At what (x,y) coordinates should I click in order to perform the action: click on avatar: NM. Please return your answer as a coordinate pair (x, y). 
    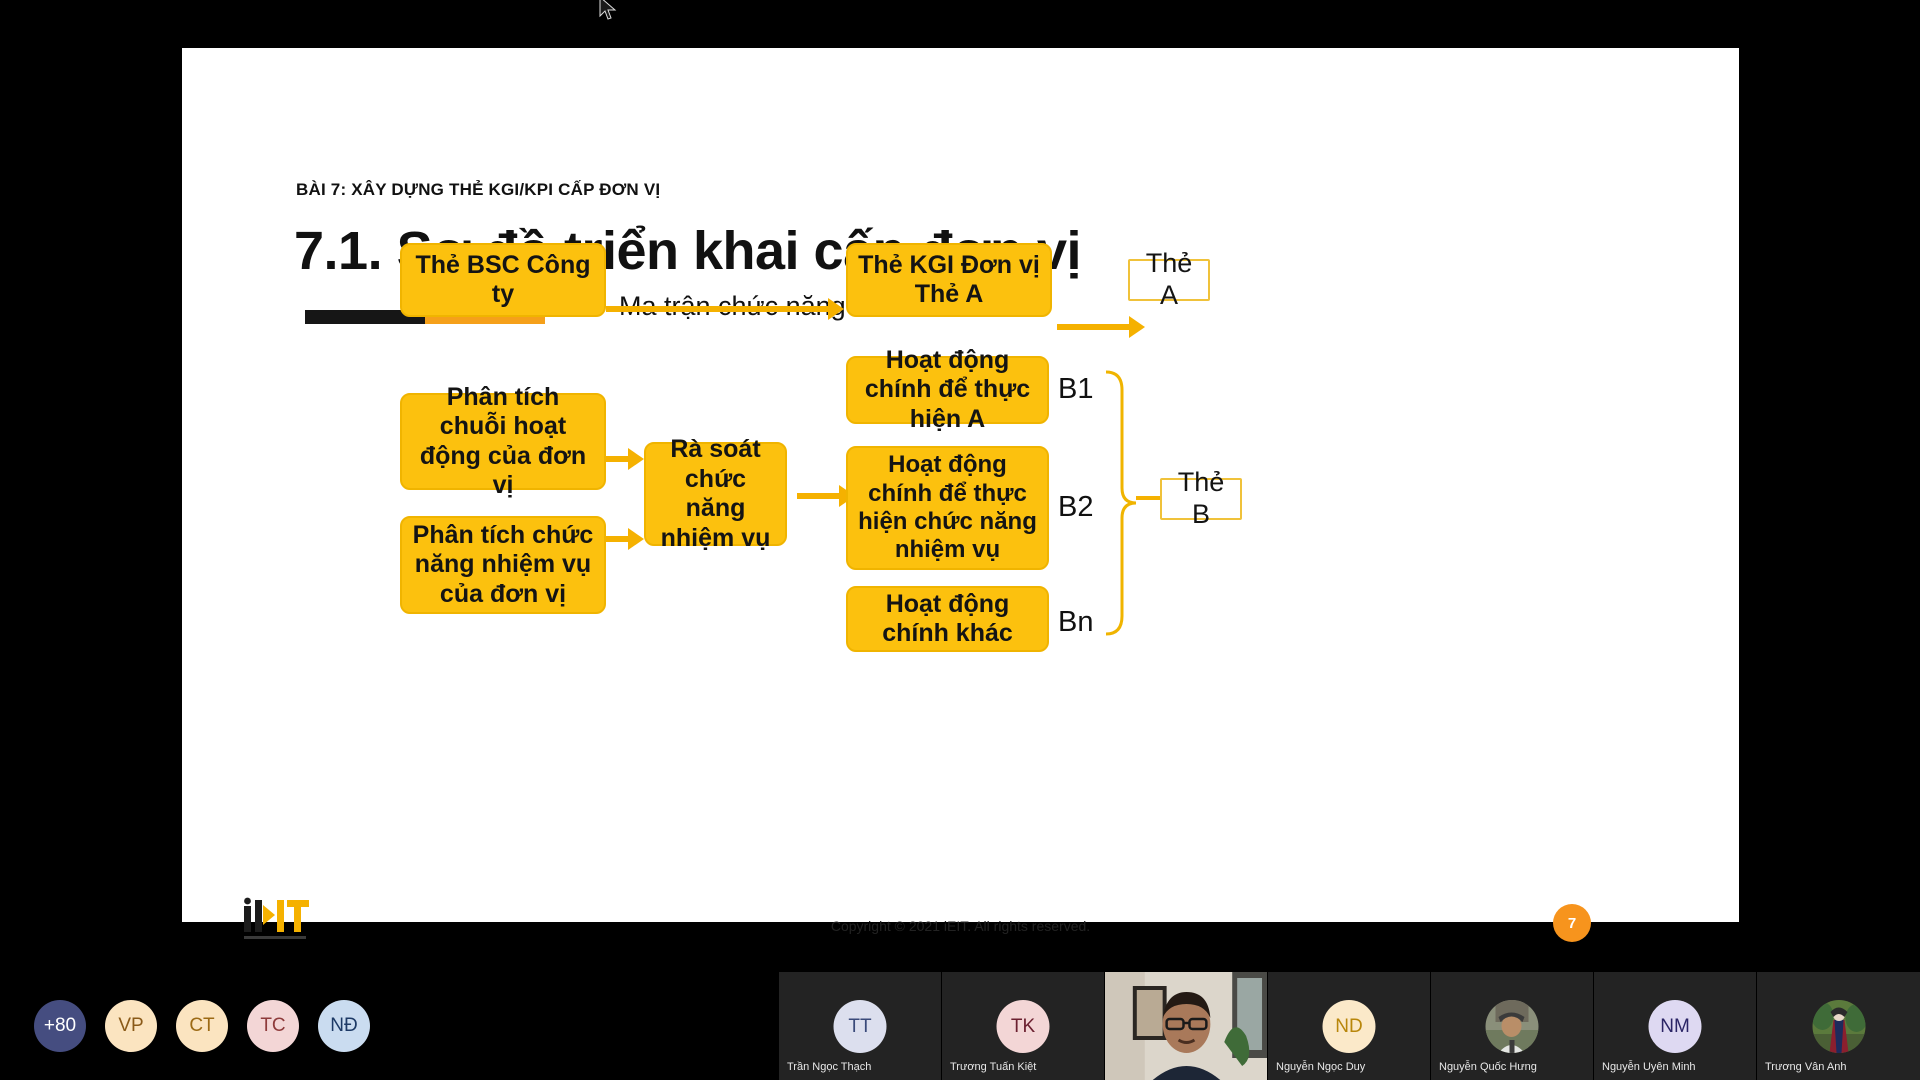
    Looking at the image, I should click on (1675, 1026).